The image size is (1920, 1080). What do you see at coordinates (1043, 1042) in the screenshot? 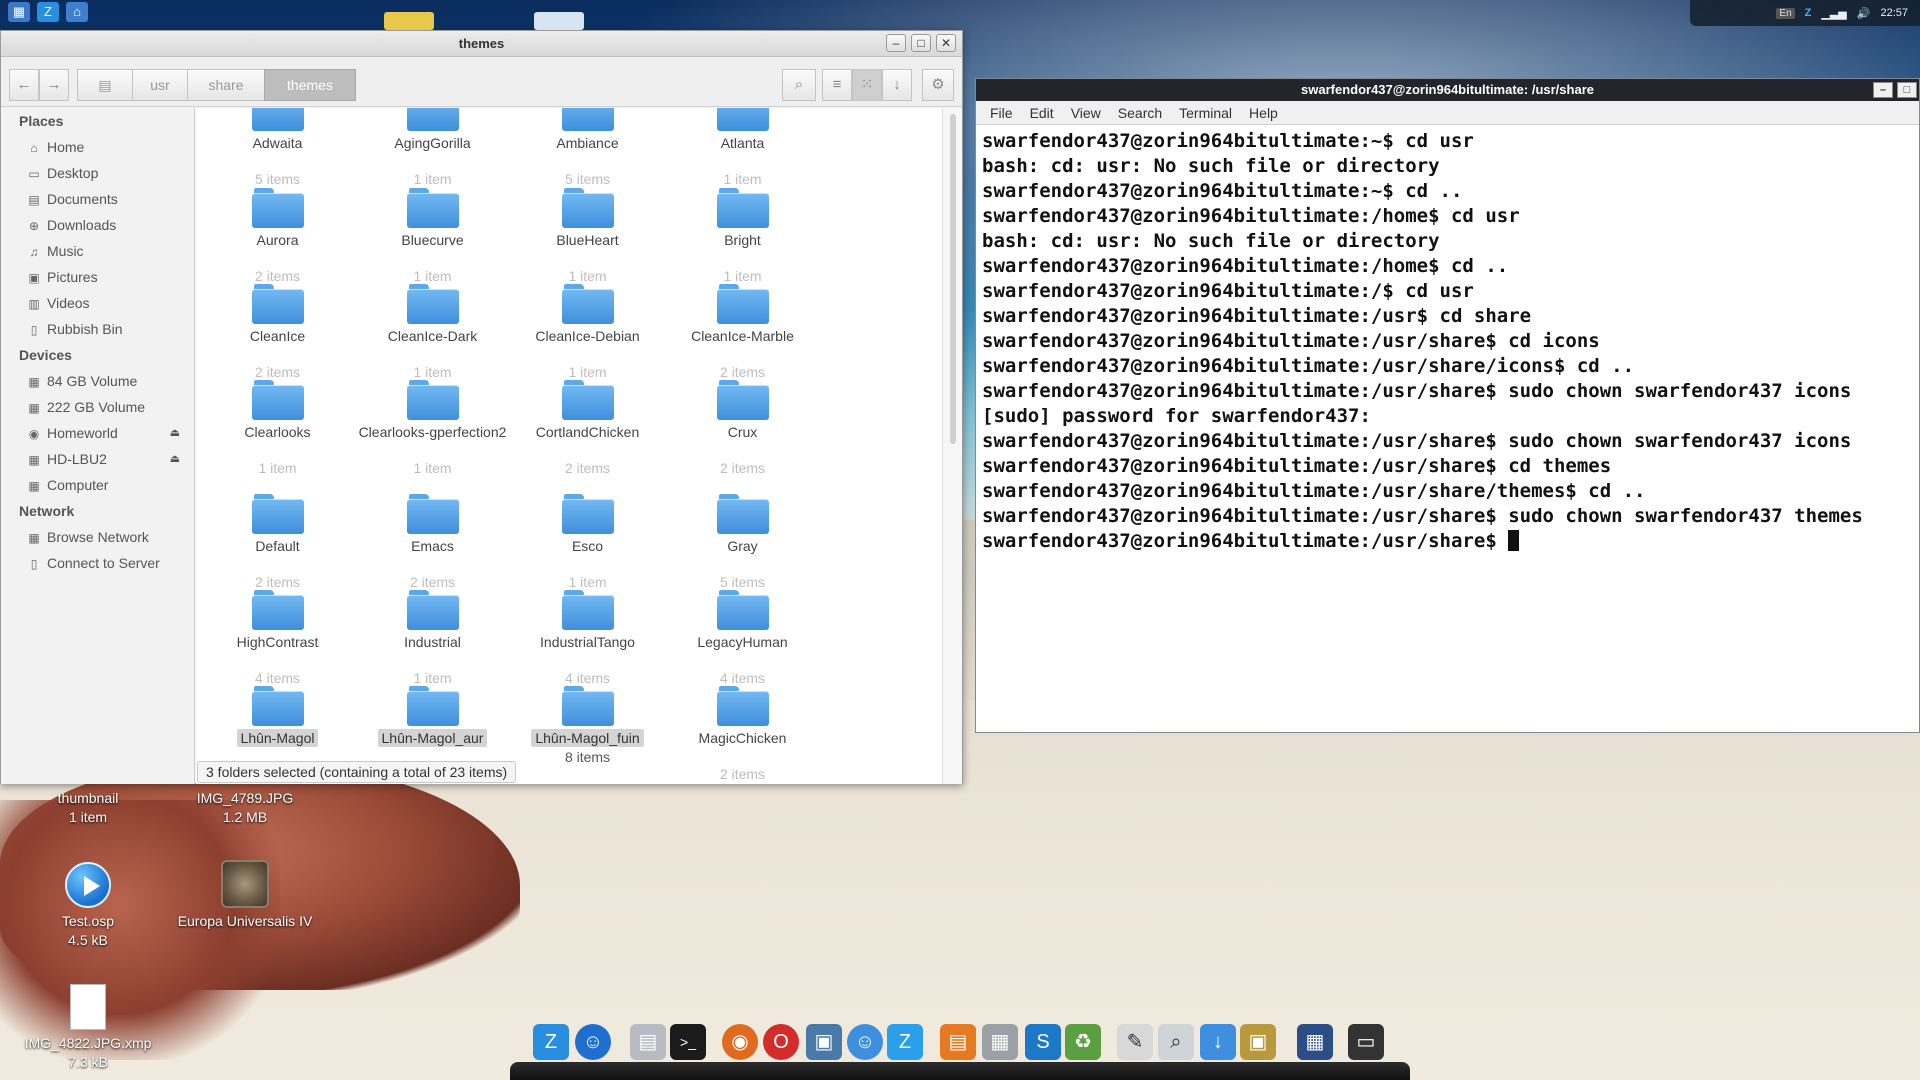
I see `sync-icon: S` at bounding box center [1043, 1042].